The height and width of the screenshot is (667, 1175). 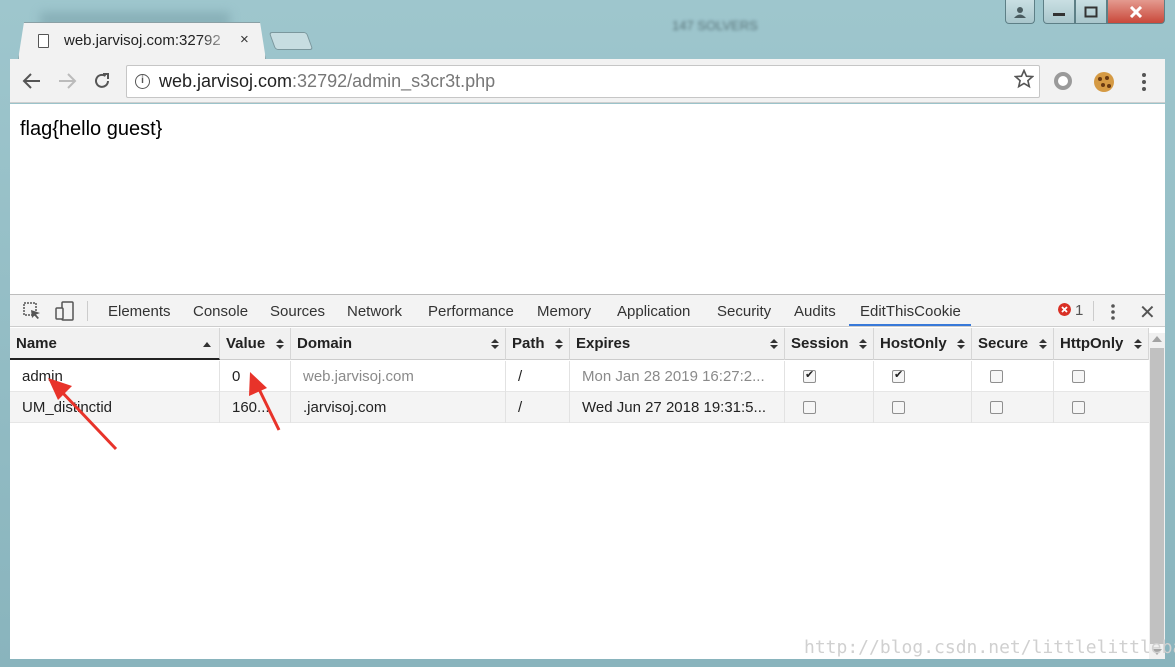 What do you see at coordinates (989, 647) in the screenshot?
I see `watermark: http://blog.csdn.net/littlelittlebai` at bounding box center [989, 647].